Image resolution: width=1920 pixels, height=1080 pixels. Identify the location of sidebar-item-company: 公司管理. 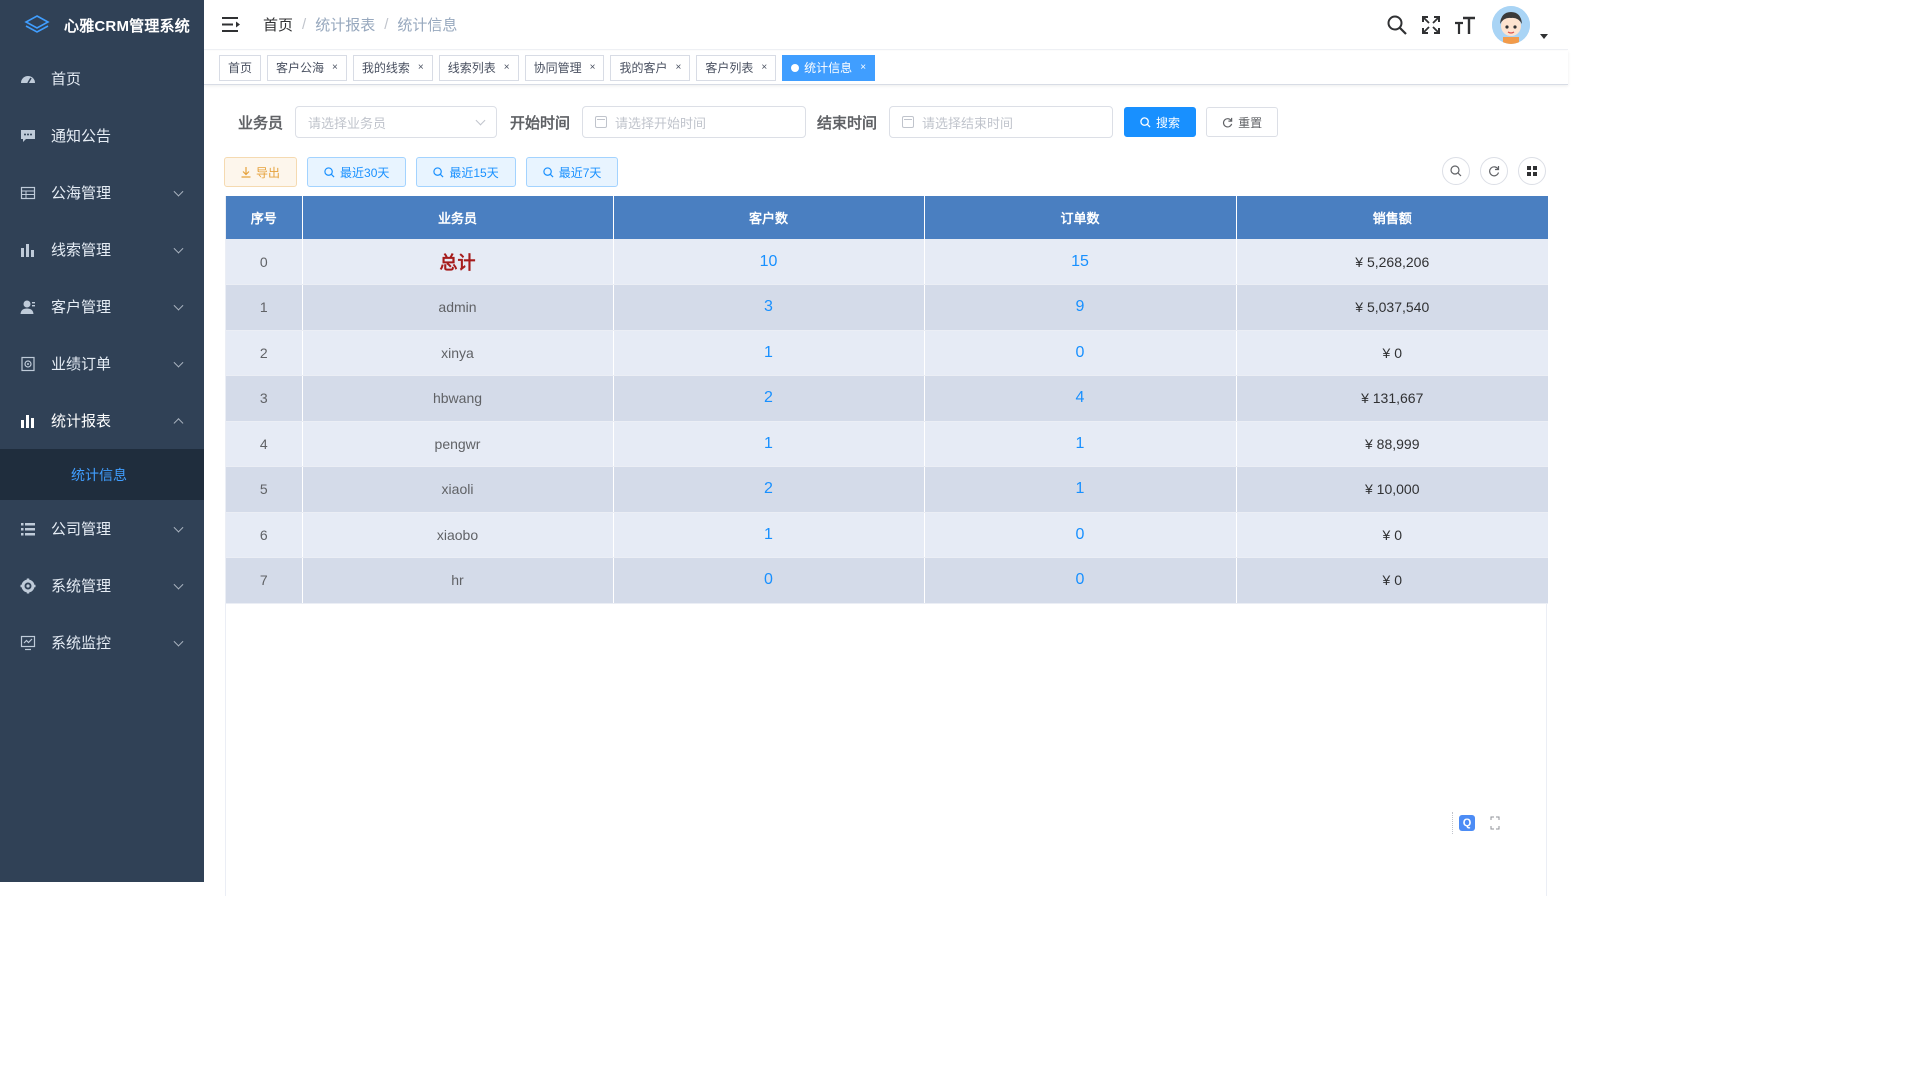
(102, 528).